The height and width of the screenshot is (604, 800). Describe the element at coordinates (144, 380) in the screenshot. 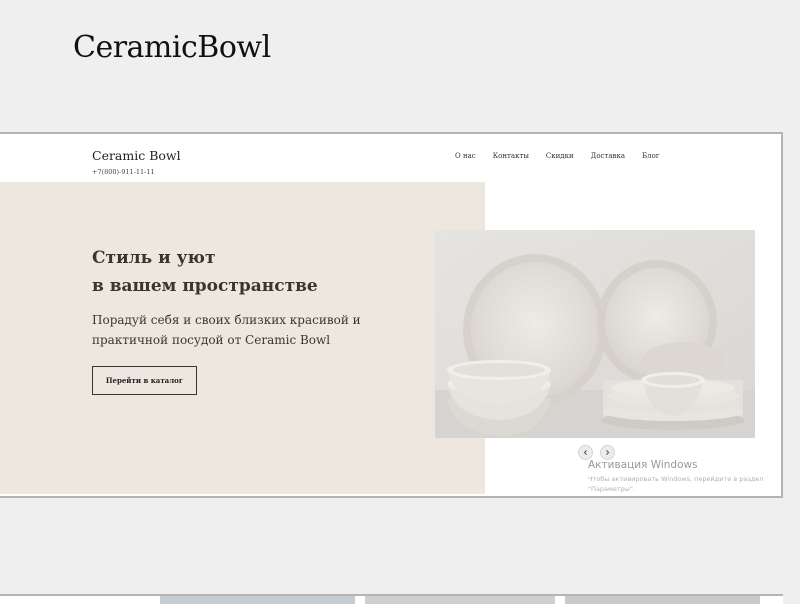

I see `catalog-button: Перейти в каталог` at that location.